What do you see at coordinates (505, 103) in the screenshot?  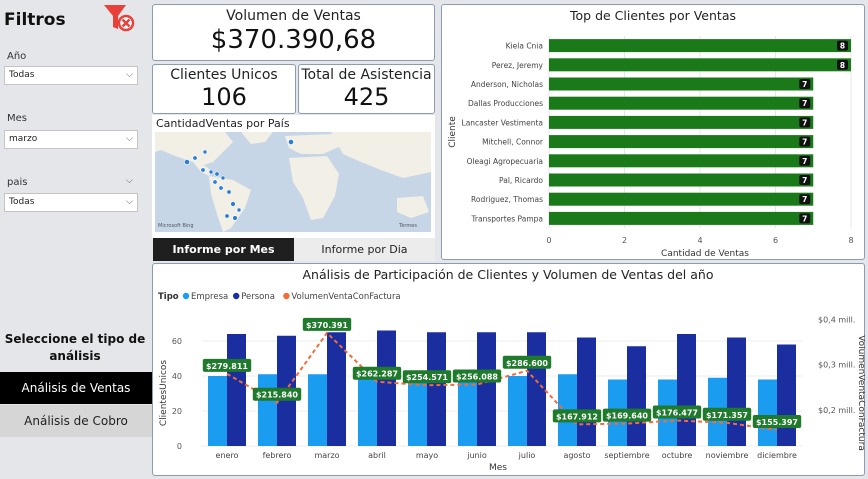 I see `top-clients-category-label: Dallas Producciones` at bounding box center [505, 103].